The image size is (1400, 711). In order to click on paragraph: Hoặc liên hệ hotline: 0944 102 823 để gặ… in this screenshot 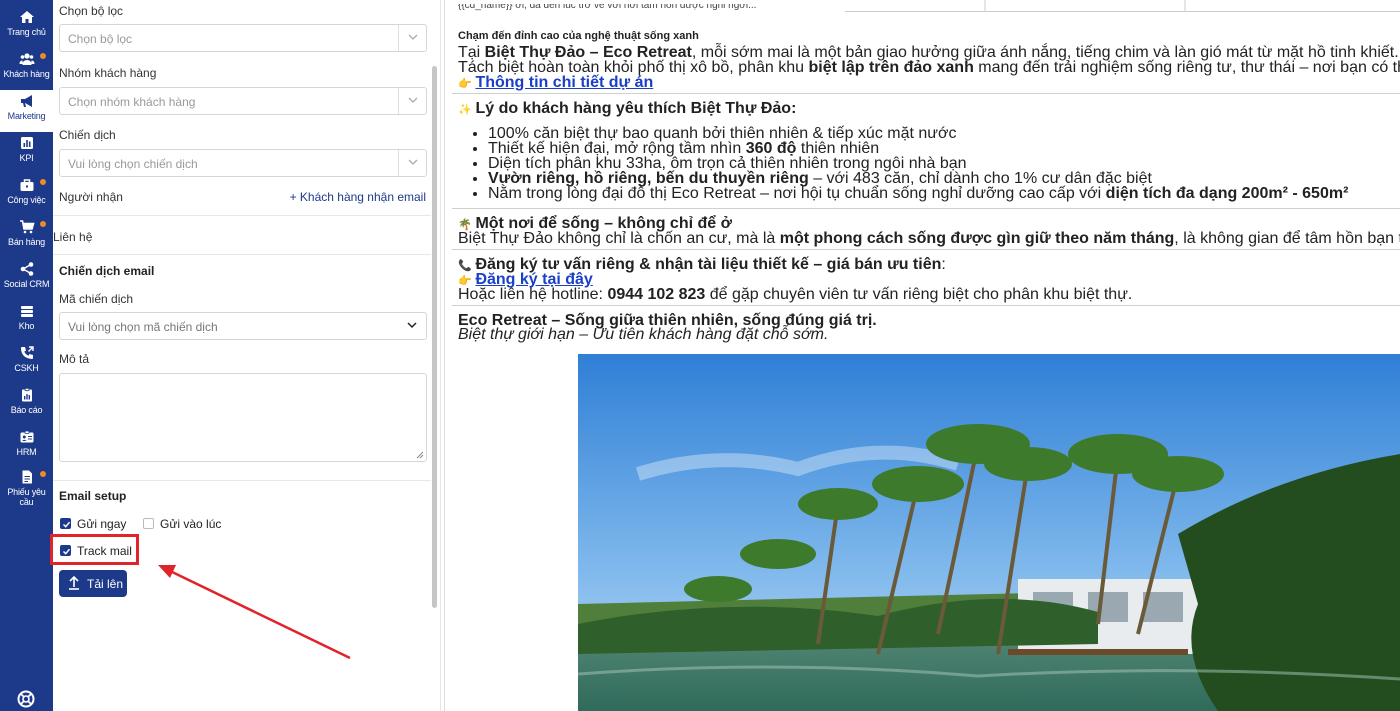, I will do `click(795, 295)`.